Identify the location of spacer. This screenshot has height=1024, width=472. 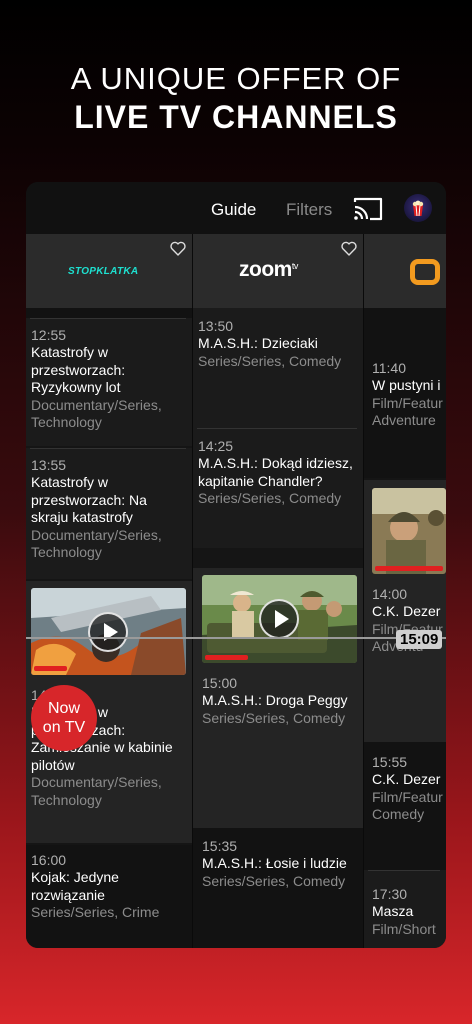
(109, 313).